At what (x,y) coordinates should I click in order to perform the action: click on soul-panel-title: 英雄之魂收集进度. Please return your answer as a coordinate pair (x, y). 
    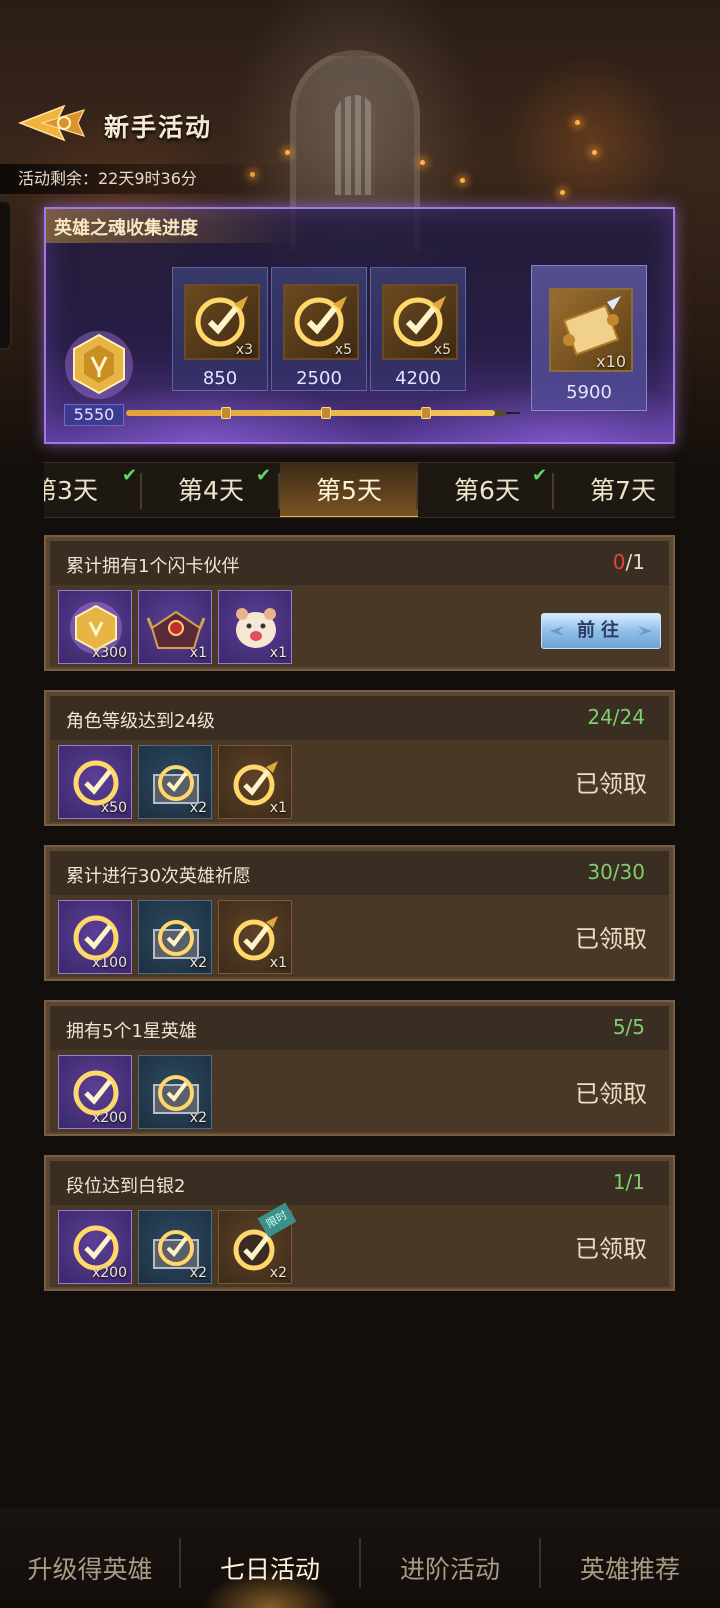
    Looking at the image, I should click on (126, 228).